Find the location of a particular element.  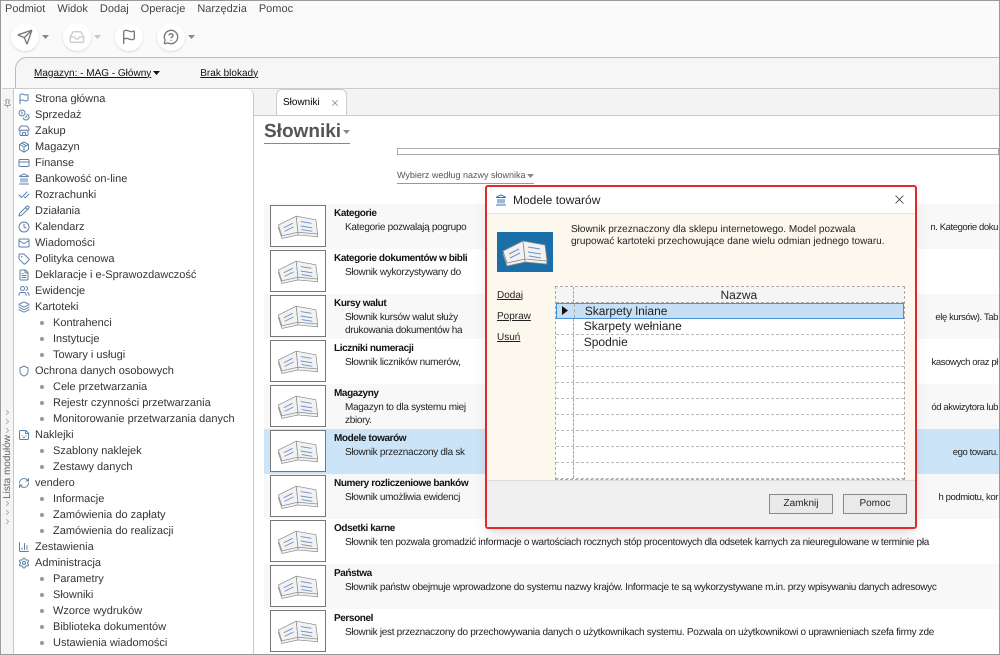

module-subitem: Informacje is located at coordinates (78, 499).